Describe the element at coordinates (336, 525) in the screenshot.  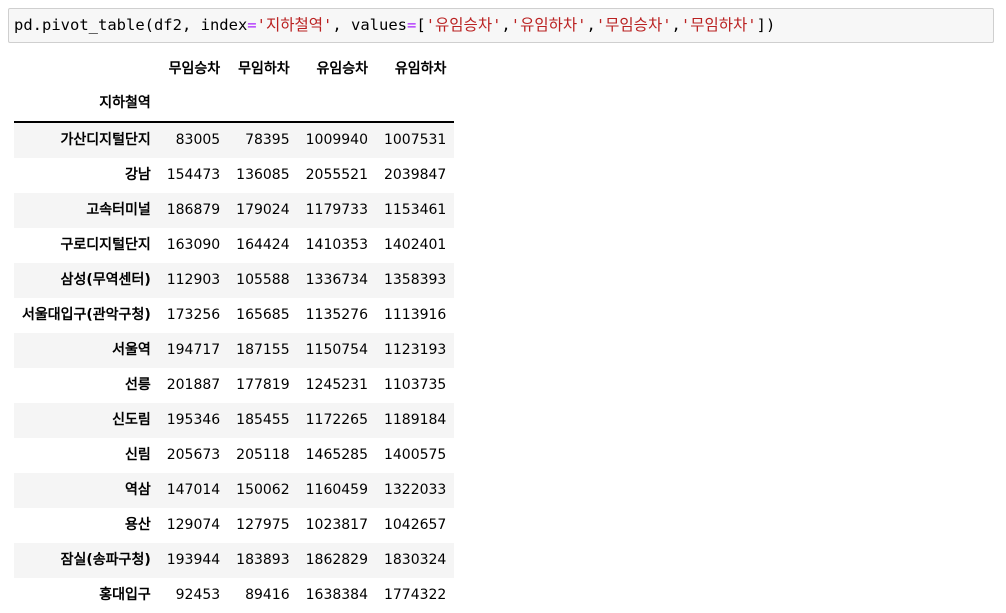
I see `table-cell: 1023817` at that location.